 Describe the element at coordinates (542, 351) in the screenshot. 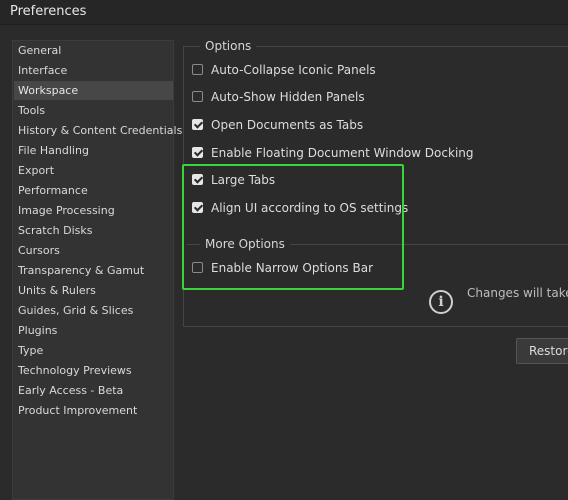

I see `restore-button: Restore` at that location.